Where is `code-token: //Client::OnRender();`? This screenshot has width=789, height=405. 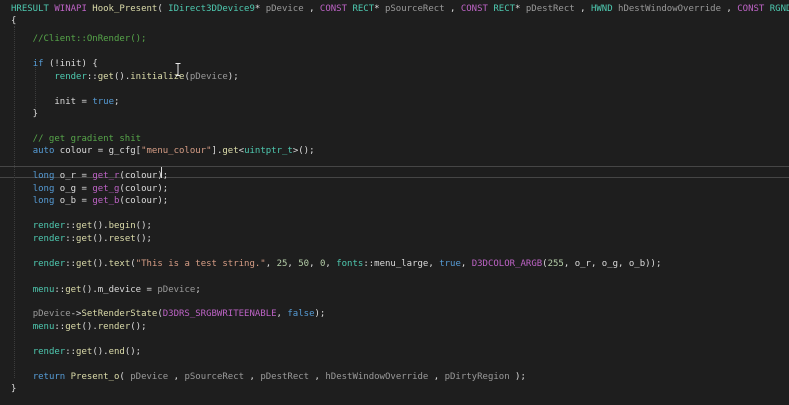
code-token: //Client::OnRender(); is located at coordinates (79, 39).